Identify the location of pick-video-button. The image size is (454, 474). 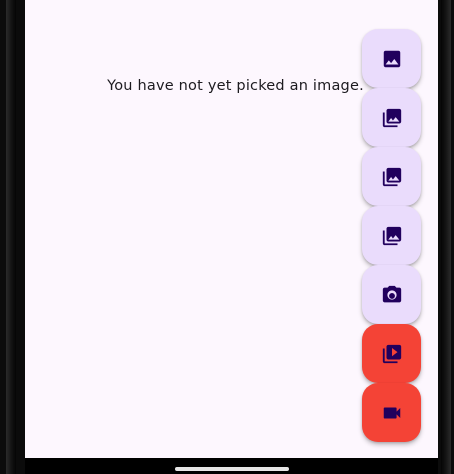
(391, 353).